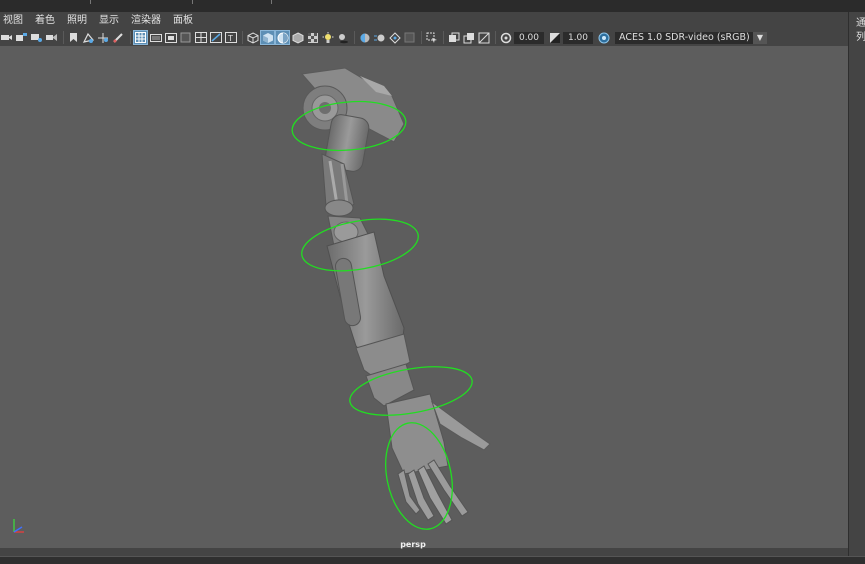  Describe the element at coordinates (860, 35) in the screenshot. I see `layer-editor-tab: 列` at that location.